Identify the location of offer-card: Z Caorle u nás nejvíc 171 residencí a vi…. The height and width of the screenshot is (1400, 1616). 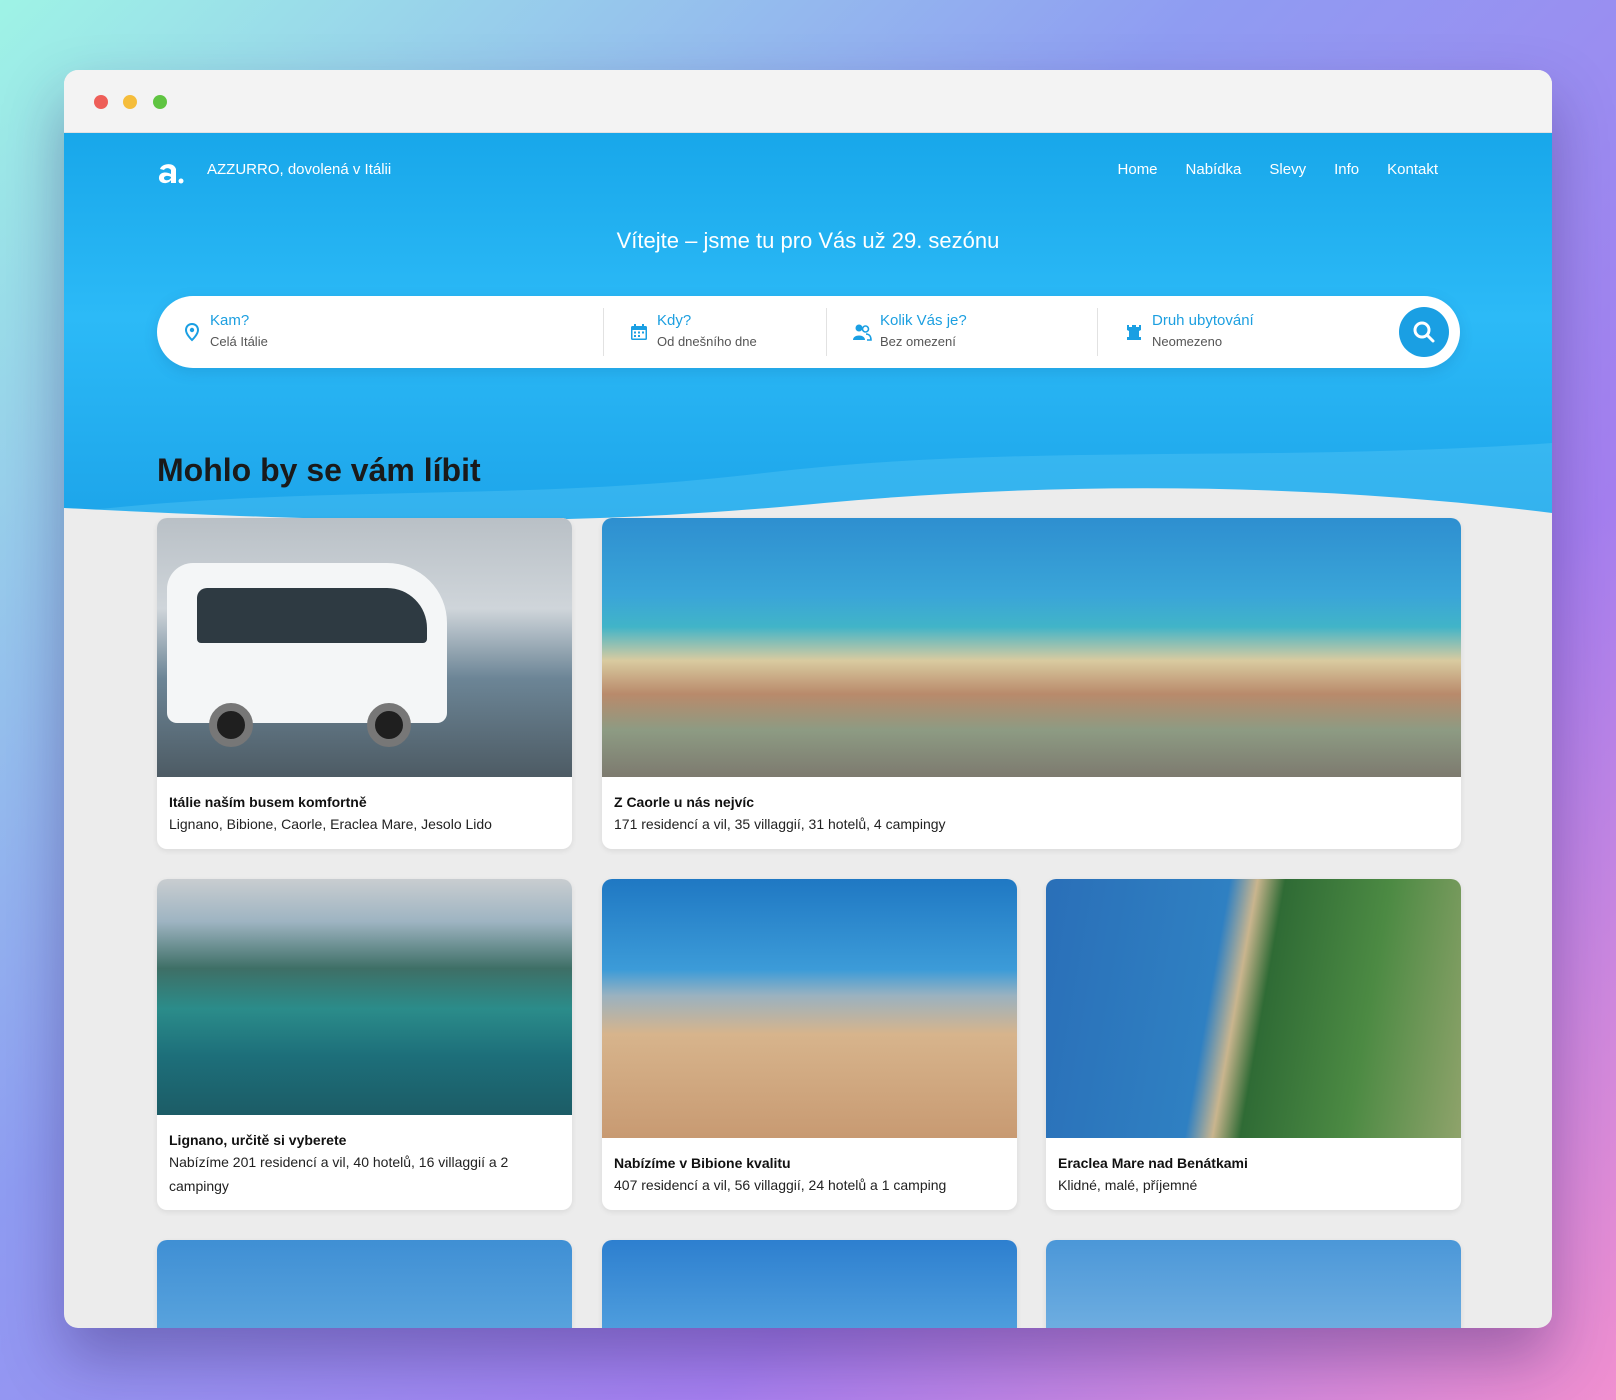
(1031, 683).